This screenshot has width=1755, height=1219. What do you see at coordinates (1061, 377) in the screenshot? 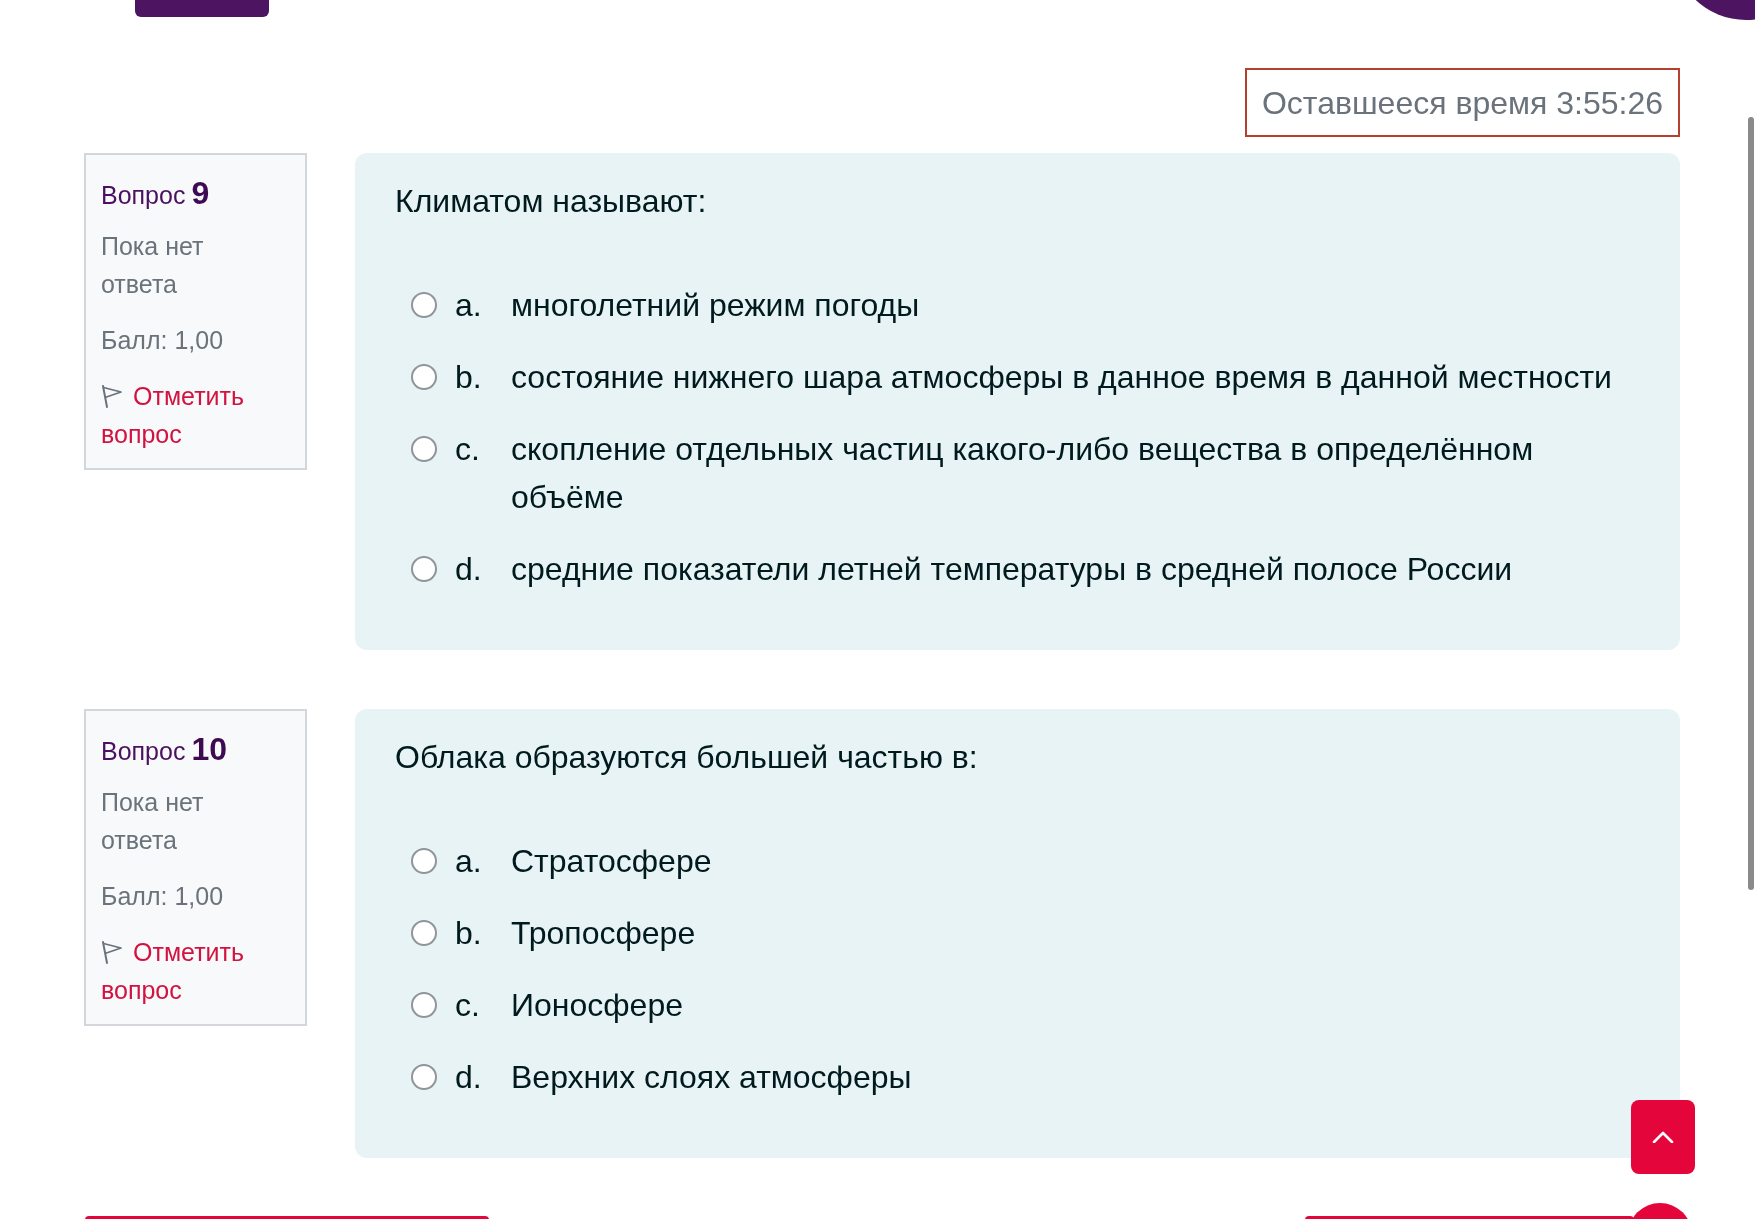
I see `option-text: состояние нижнего шара атмосферы в данное время в данной местности` at bounding box center [1061, 377].